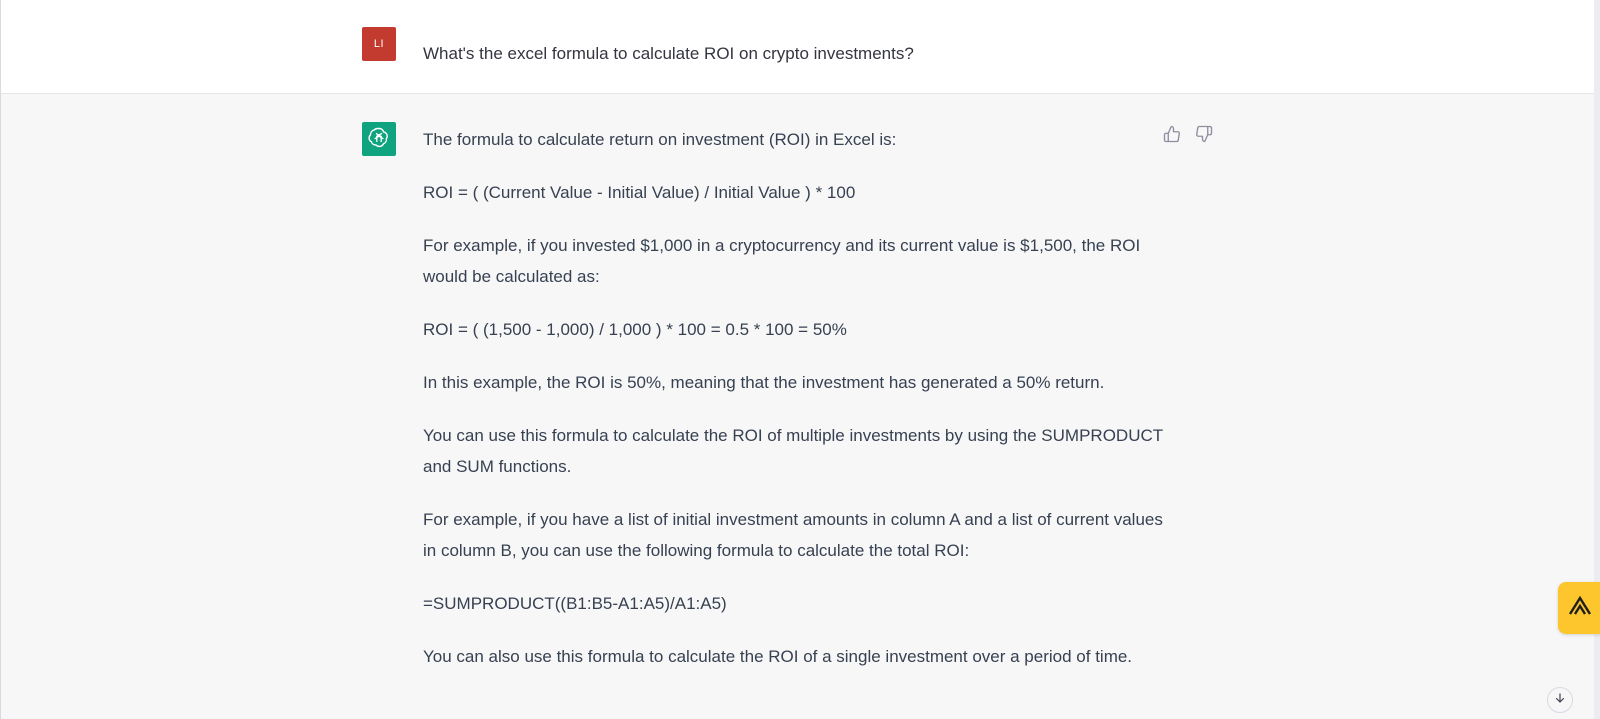  I want to click on arrow-down-icon, so click(1560, 700).